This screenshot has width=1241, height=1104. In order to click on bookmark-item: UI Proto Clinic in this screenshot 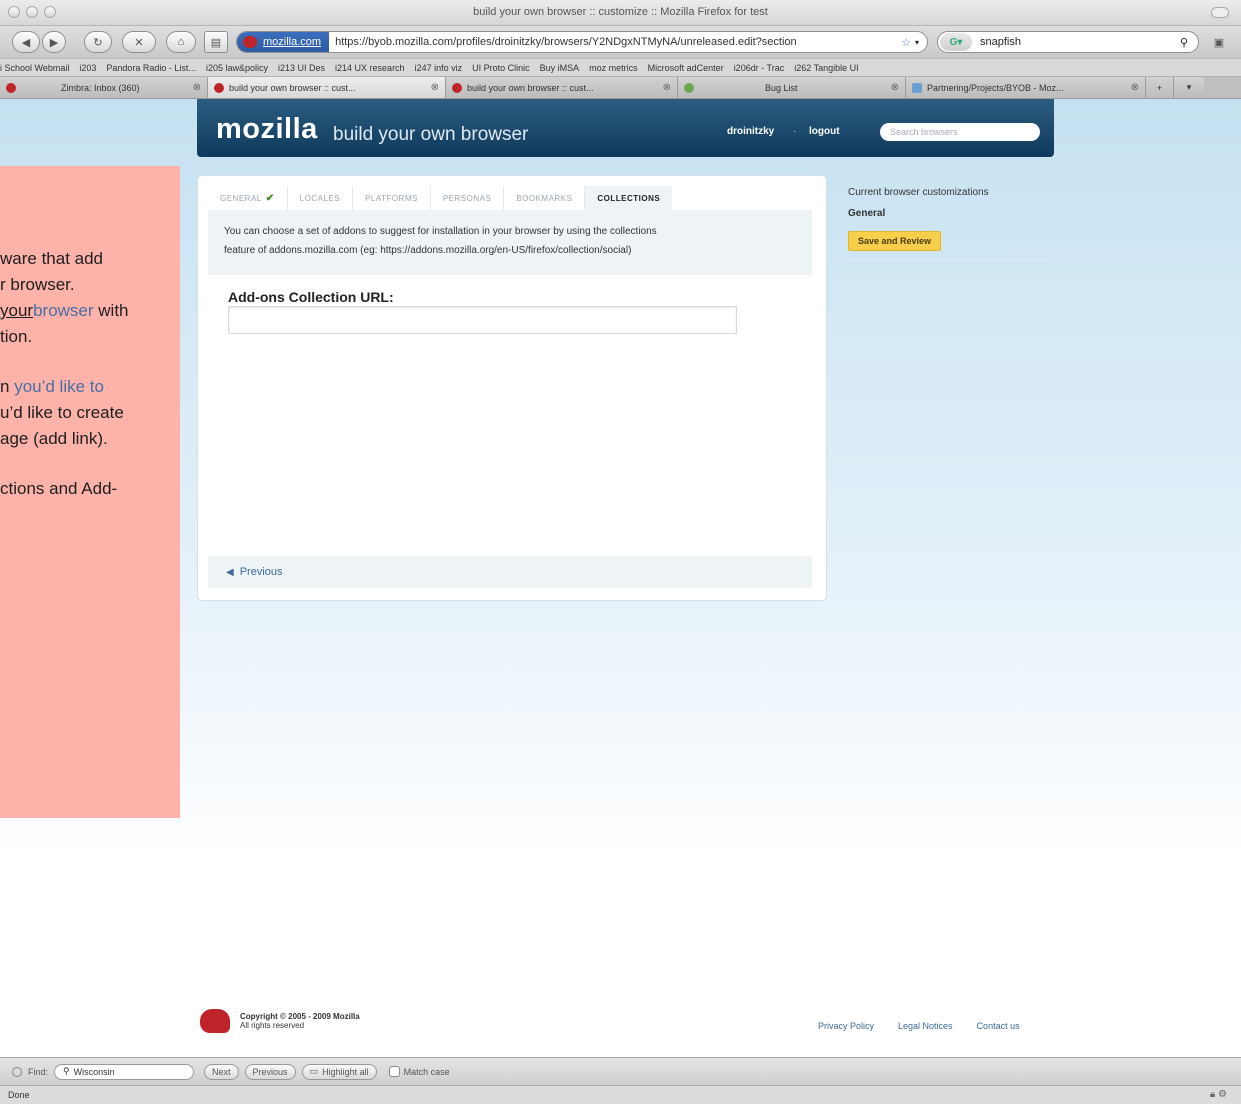, I will do `click(501, 68)`.